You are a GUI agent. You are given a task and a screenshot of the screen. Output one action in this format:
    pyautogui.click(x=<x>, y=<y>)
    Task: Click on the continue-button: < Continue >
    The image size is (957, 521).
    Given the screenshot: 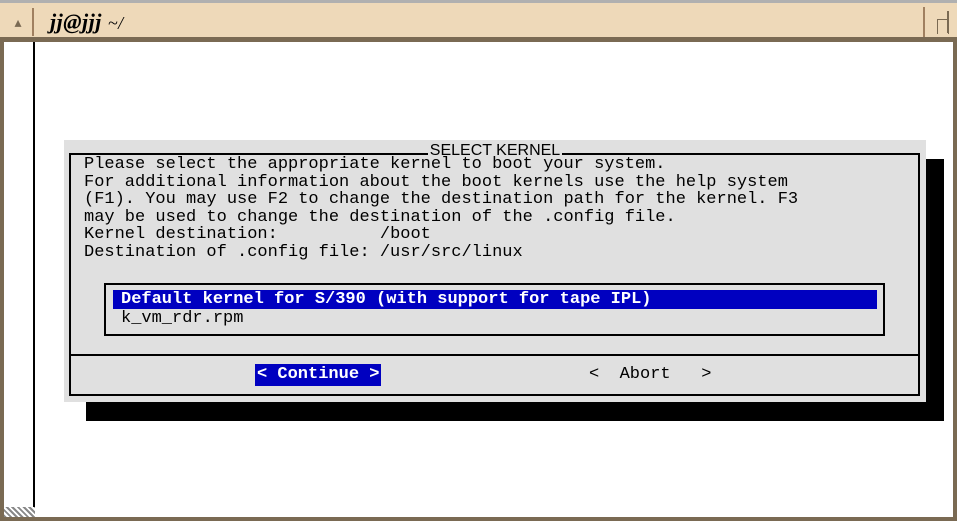 What is the action you would take?
    pyautogui.click(x=318, y=375)
    